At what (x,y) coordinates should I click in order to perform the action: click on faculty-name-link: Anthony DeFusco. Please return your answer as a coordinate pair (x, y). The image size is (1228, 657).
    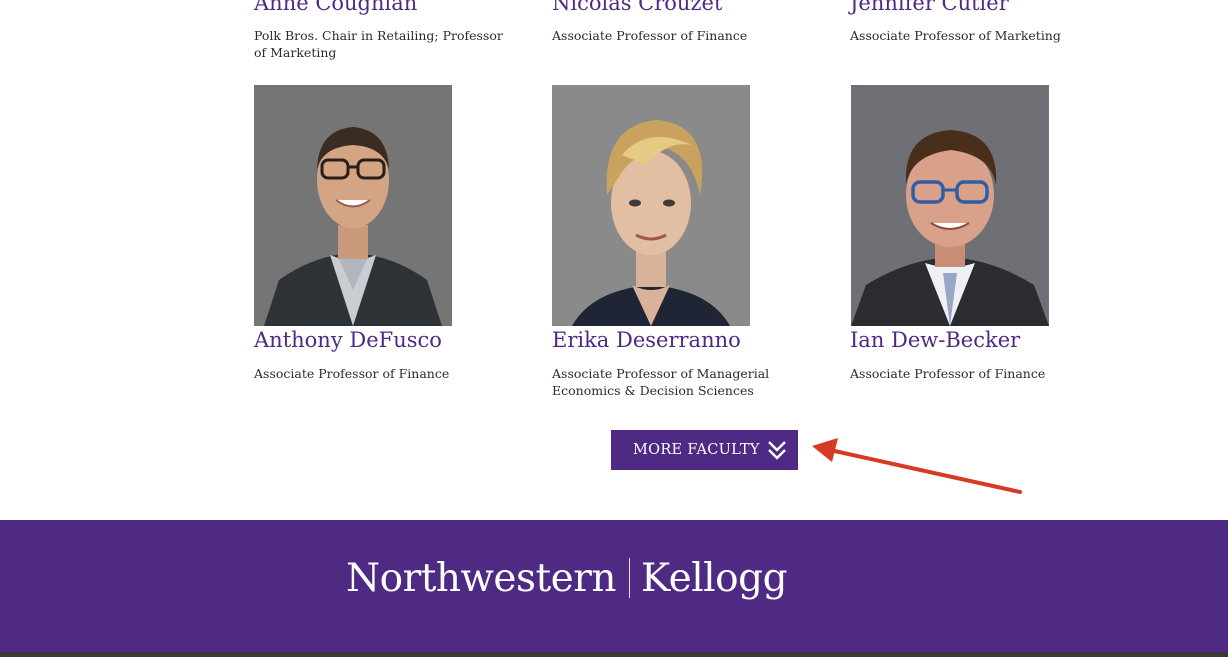
    Looking at the image, I should click on (348, 340).